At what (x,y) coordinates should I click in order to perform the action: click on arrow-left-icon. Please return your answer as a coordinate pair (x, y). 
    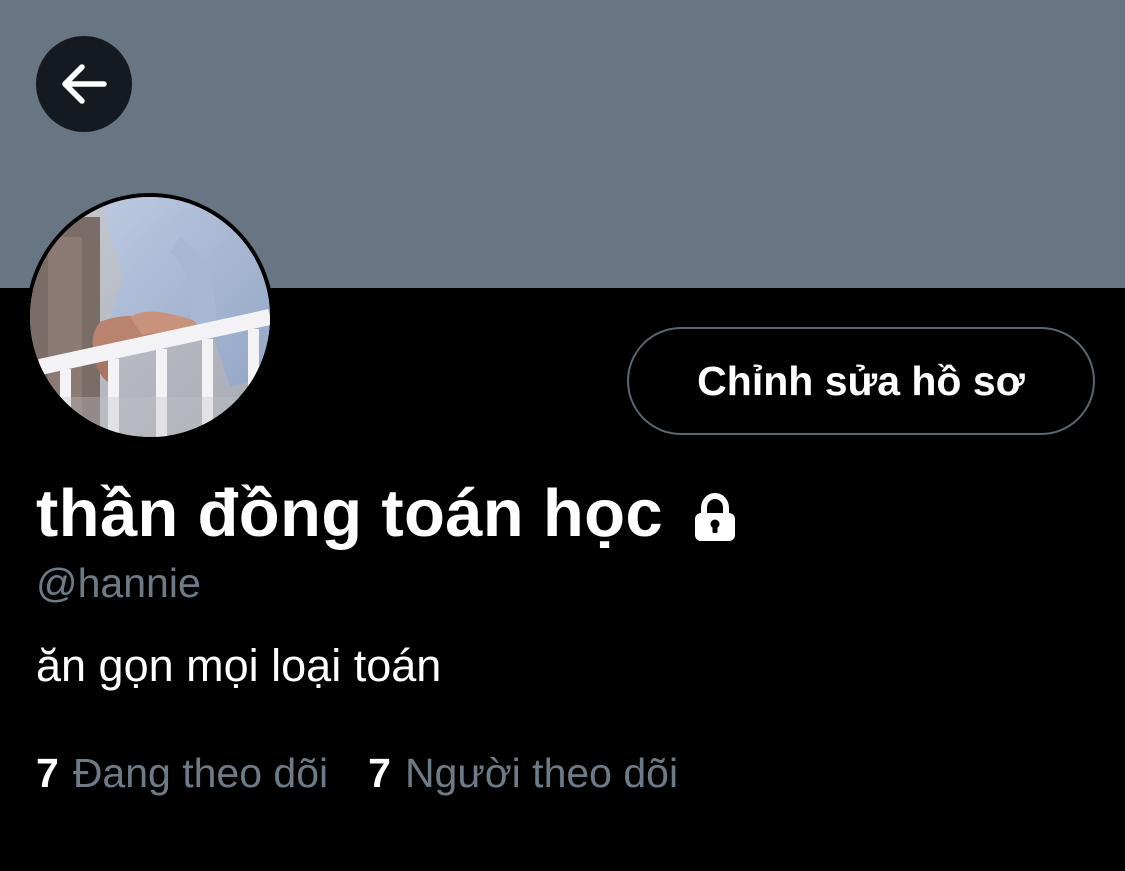
    Looking at the image, I should click on (84, 84).